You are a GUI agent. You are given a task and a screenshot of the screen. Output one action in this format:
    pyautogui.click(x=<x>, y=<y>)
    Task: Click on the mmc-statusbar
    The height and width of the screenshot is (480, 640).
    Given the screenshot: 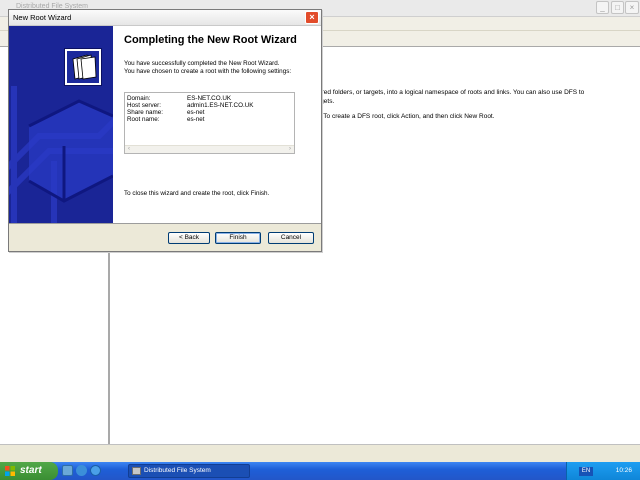 What is the action you would take?
    pyautogui.click(x=320, y=453)
    